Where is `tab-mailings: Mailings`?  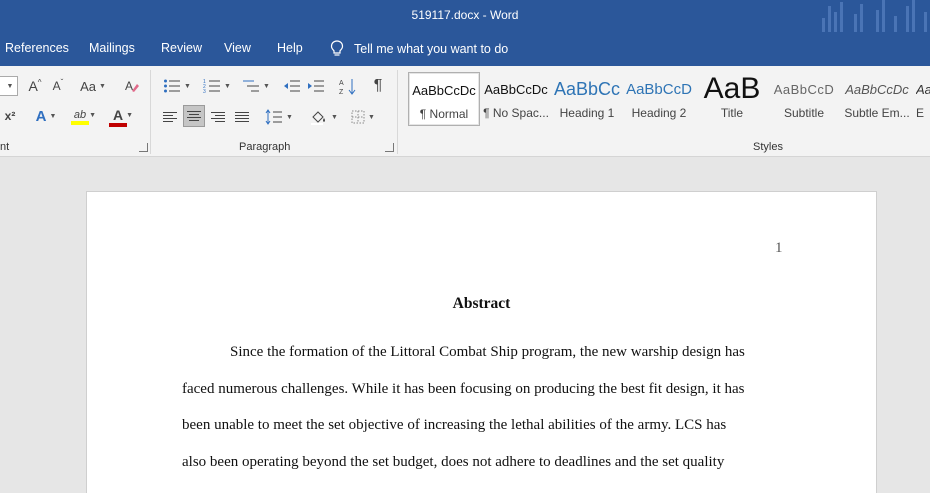 tab-mailings: Mailings is located at coordinates (112, 48).